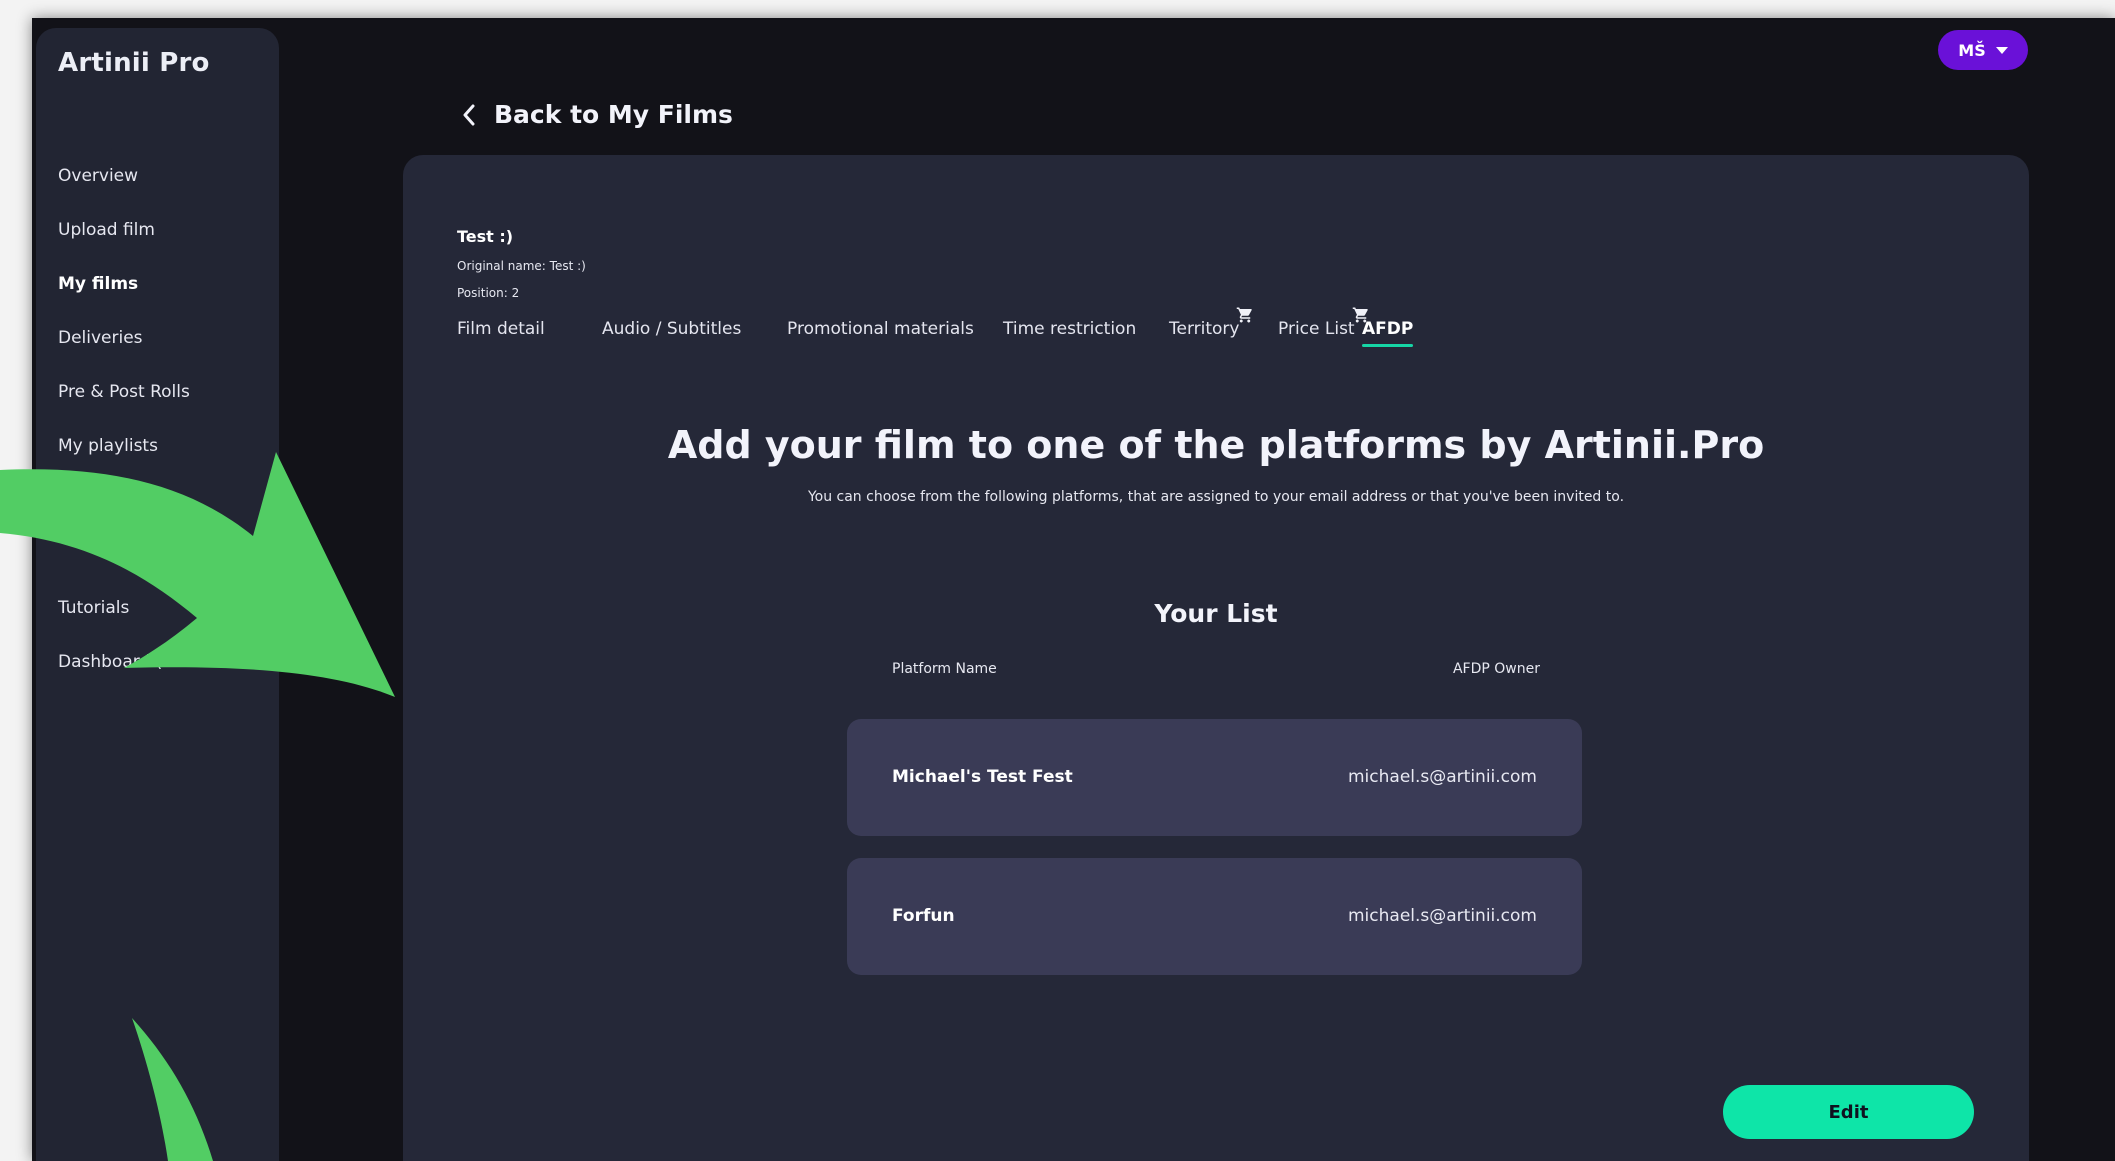 This screenshot has height=1161, width=2115. I want to click on back-to-my-films-link: Back to My Films, so click(597, 114).